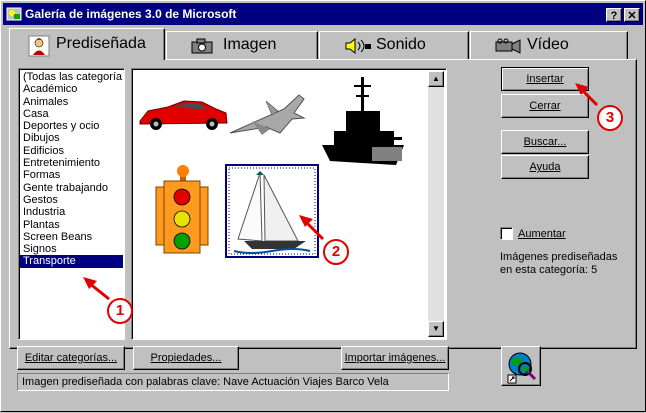 The height and width of the screenshot is (413, 646). Describe the element at coordinates (71, 126) in the screenshot. I see `category-item: Deportes y ocio` at that location.